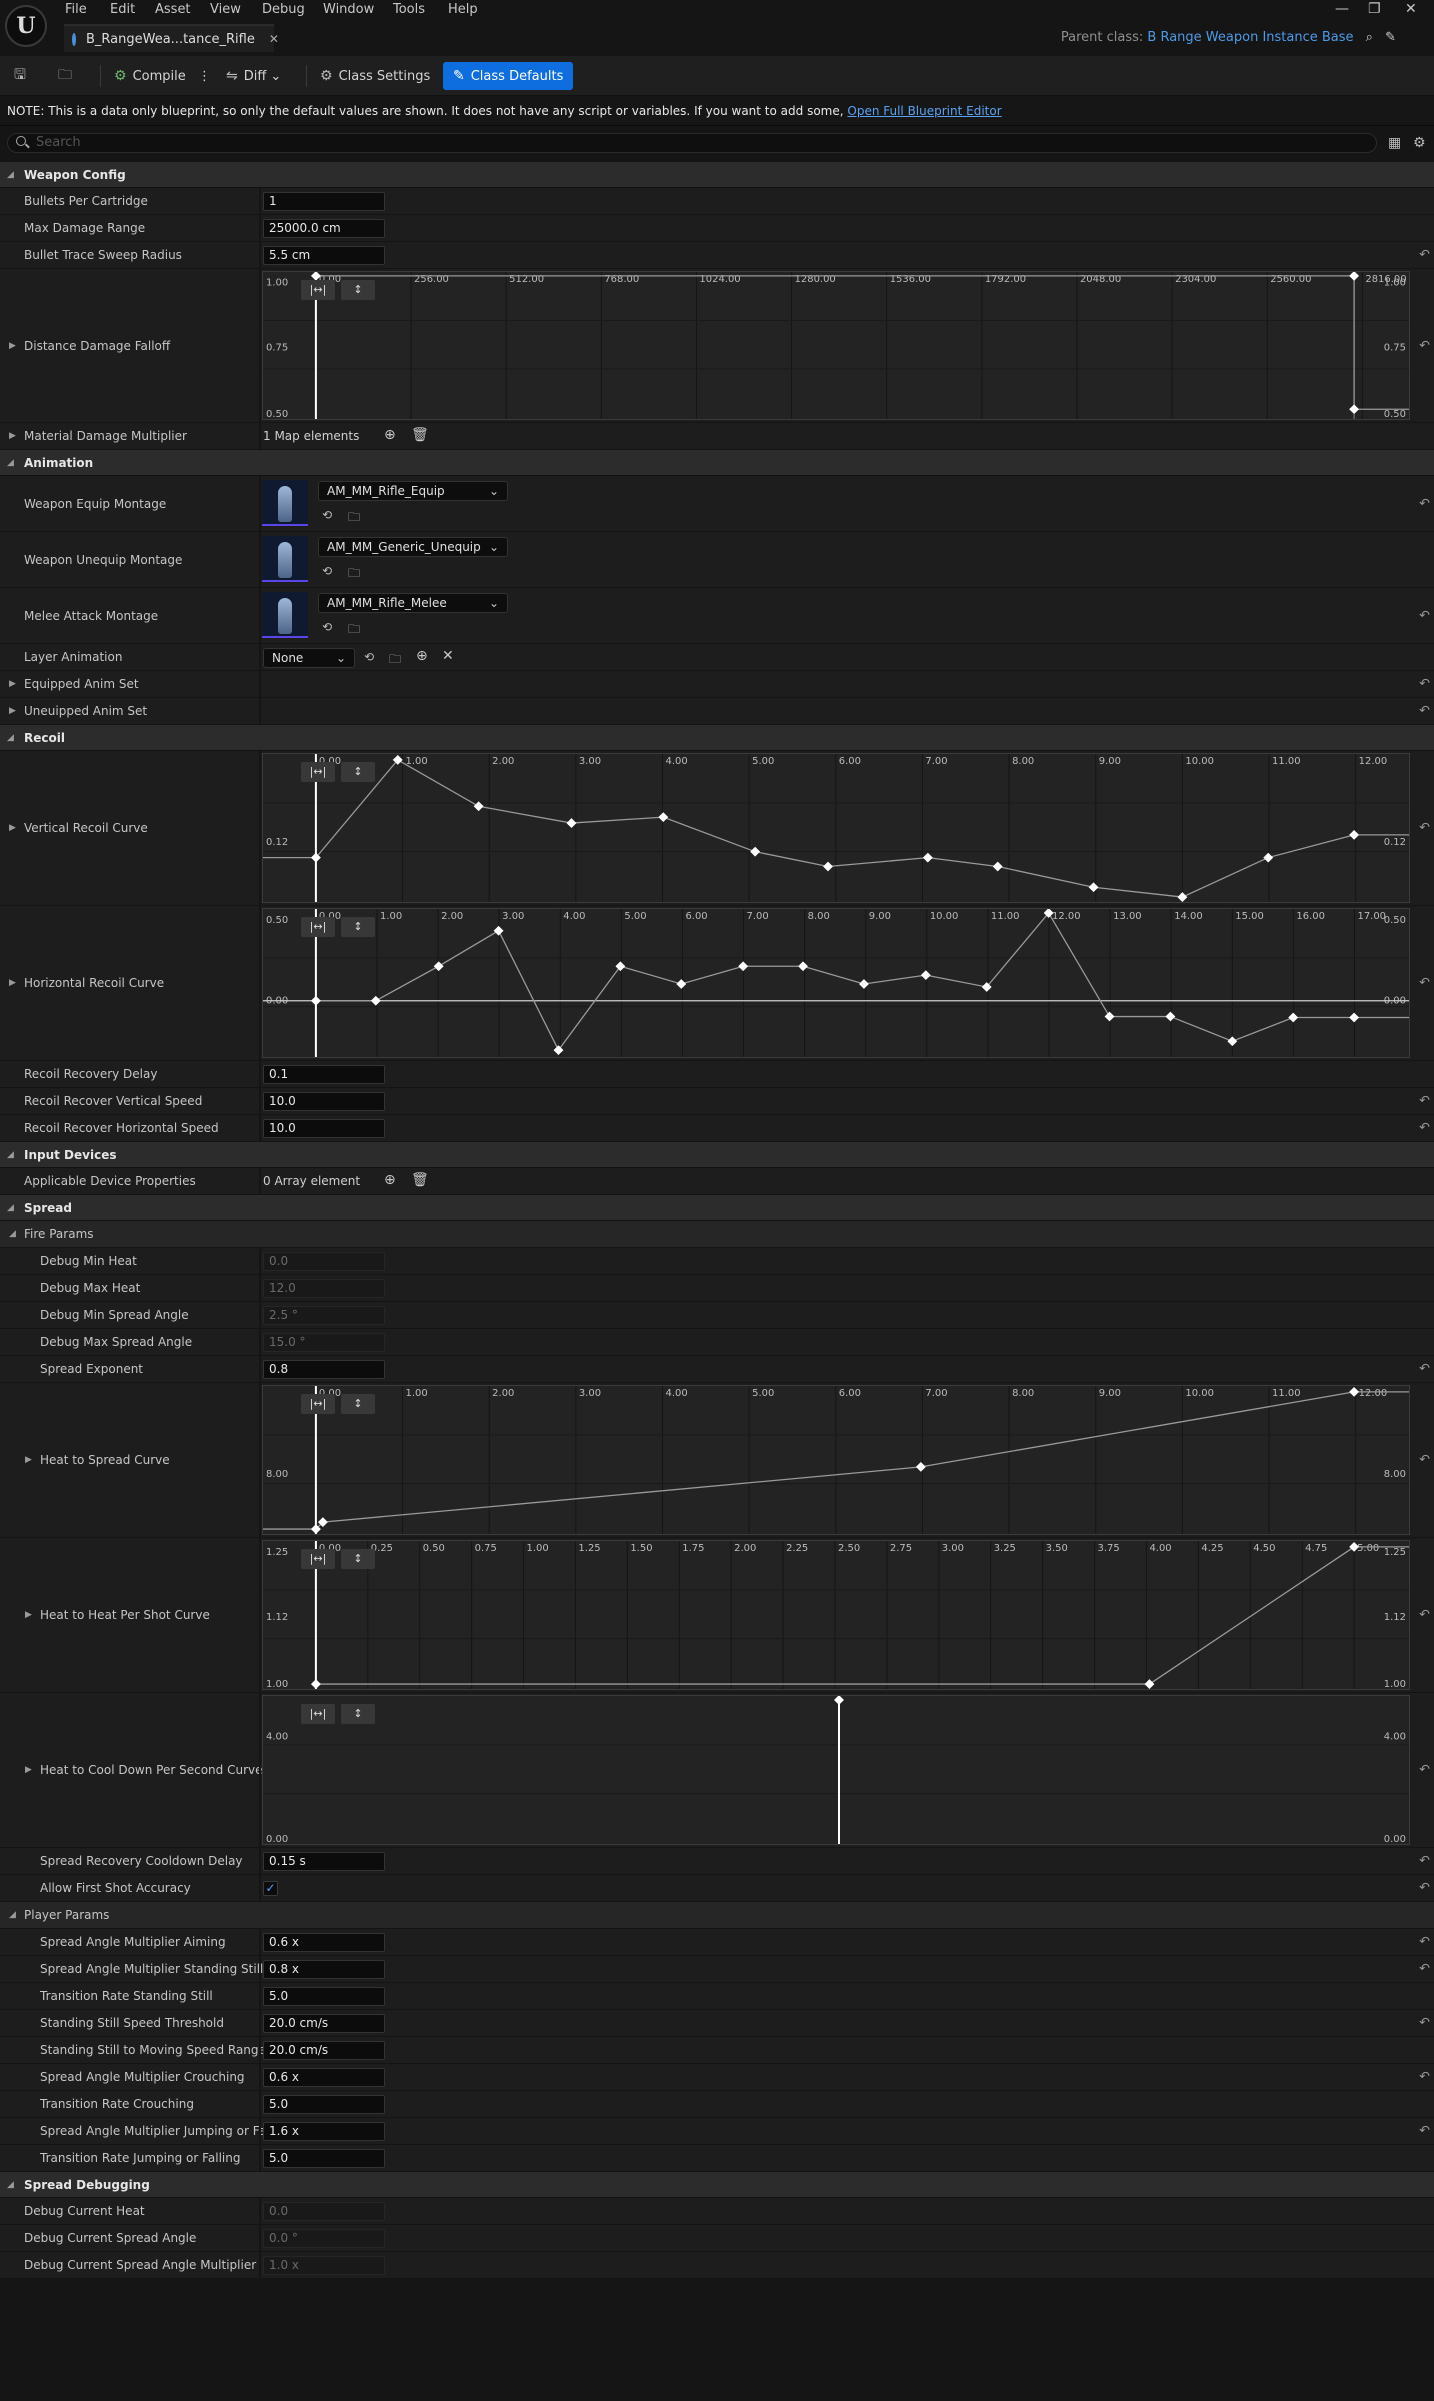  What do you see at coordinates (324, 1942) in the screenshot?
I see `spread-mult-aiming-input: 0.6 x` at bounding box center [324, 1942].